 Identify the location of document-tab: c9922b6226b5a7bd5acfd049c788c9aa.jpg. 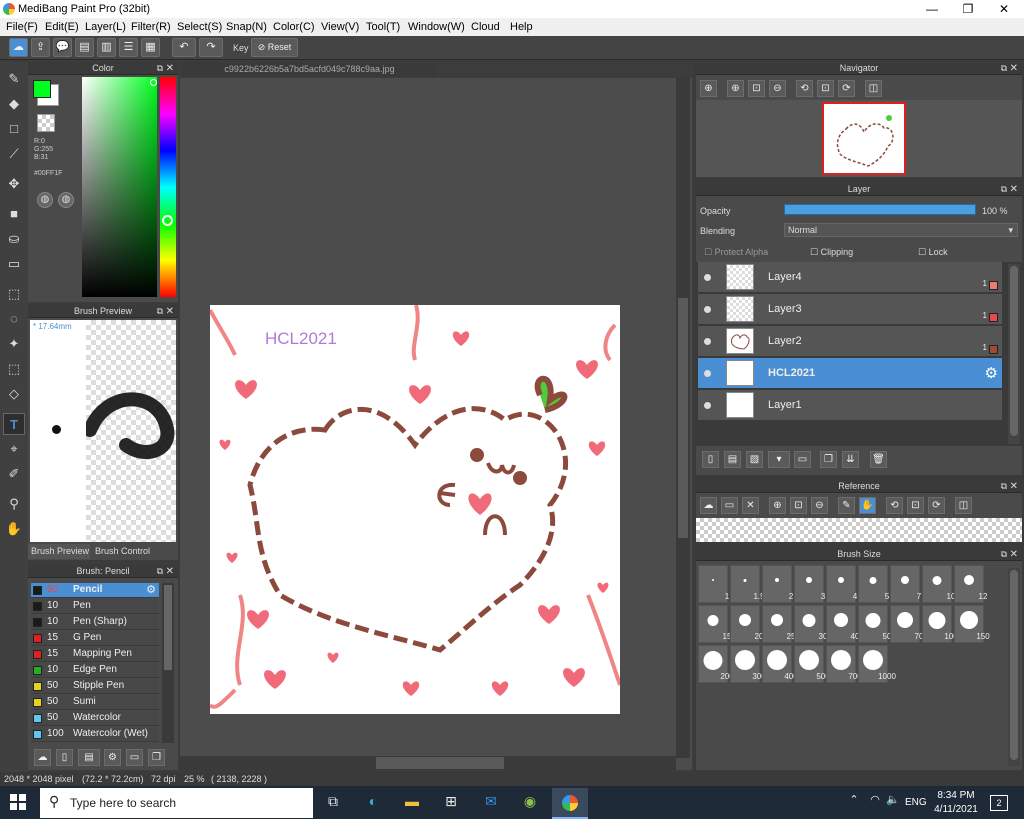
(309, 69).